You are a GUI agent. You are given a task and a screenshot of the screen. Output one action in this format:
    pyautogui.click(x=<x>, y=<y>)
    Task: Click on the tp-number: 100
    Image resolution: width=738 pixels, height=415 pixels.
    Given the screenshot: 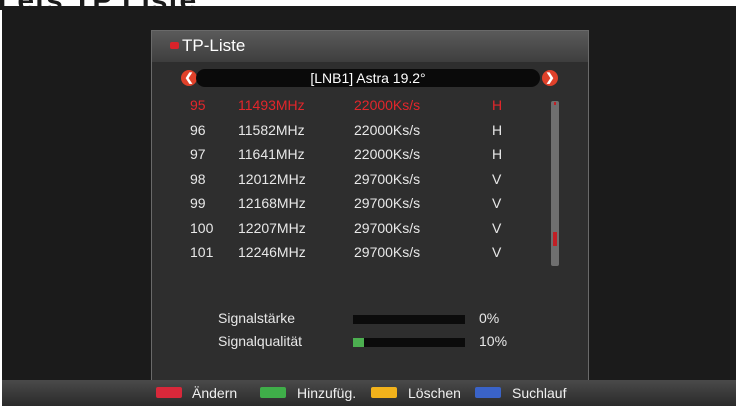 What is the action you would take?
    pyautogui.click(x=202, y=227)
    